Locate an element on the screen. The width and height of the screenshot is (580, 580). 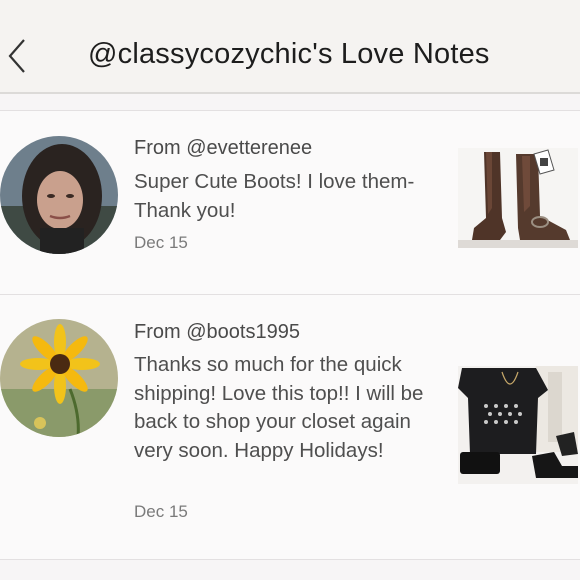
page-title: @classycozychic's Love Notes is located at coordinates (289, 54).